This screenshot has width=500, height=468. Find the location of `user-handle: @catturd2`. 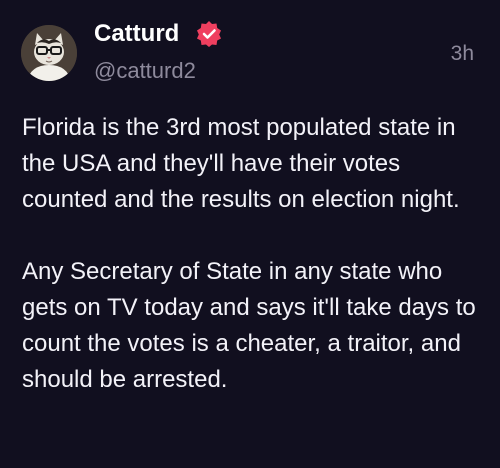

user-handle: @catturd2 is located at coordinates (145, 71).